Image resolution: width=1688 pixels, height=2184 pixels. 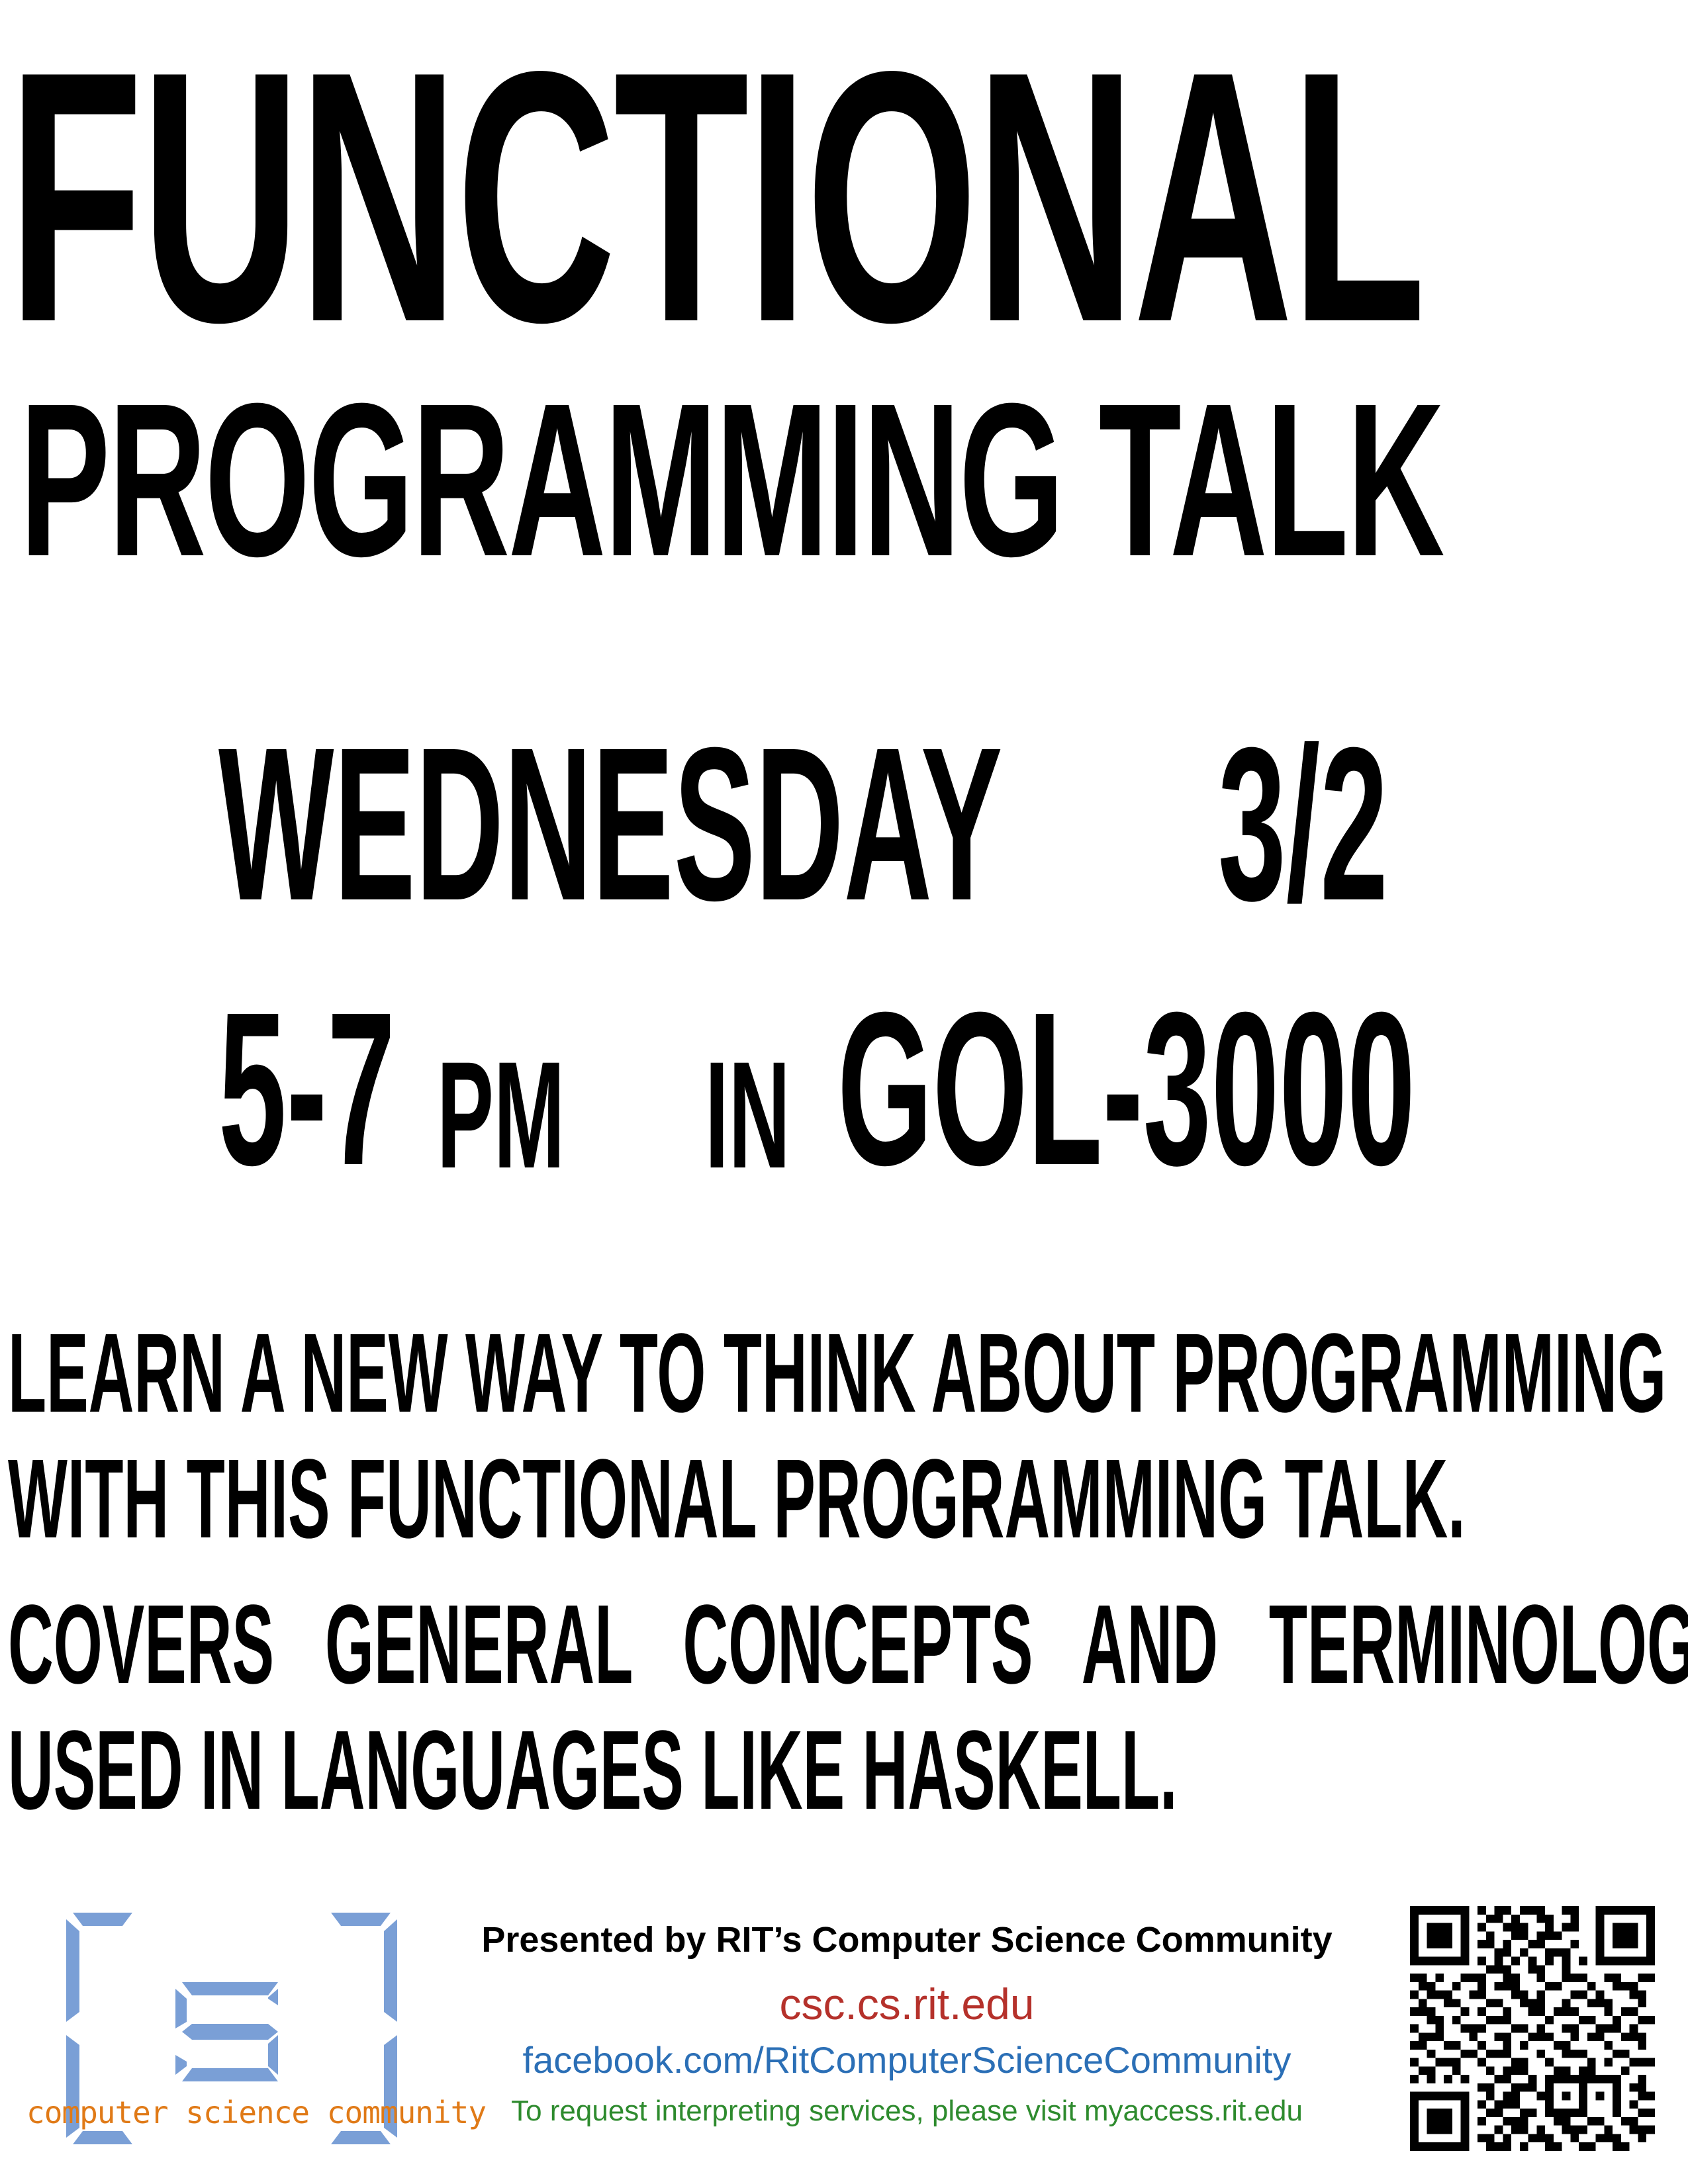 What do you see at coordinates (732, 479) in the screenshot?
I see `title-line-2: PROGRAMMING TALK` at bounding box center [732, 479].